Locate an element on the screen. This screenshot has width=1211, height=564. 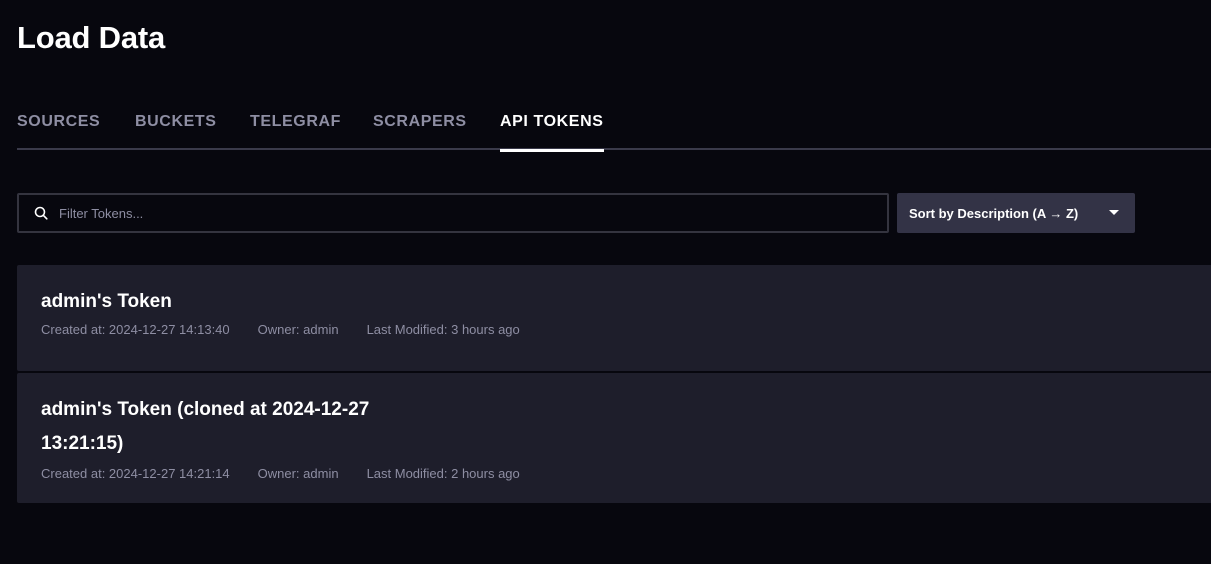
token-last-modified: Last Modified: 2 hours ago is located at coordinates (443, 473).